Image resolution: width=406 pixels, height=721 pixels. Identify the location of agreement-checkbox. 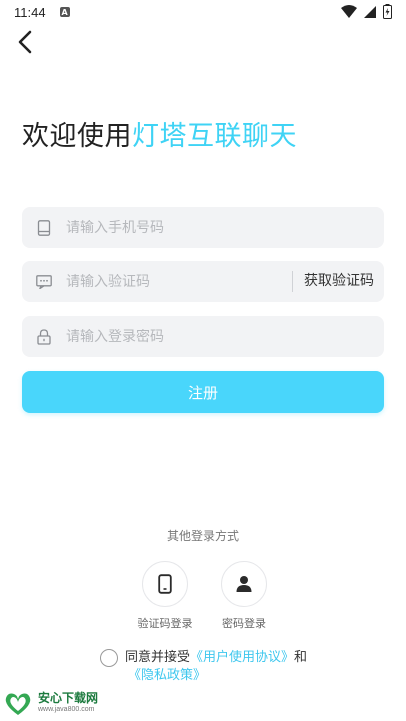
(109, 658).